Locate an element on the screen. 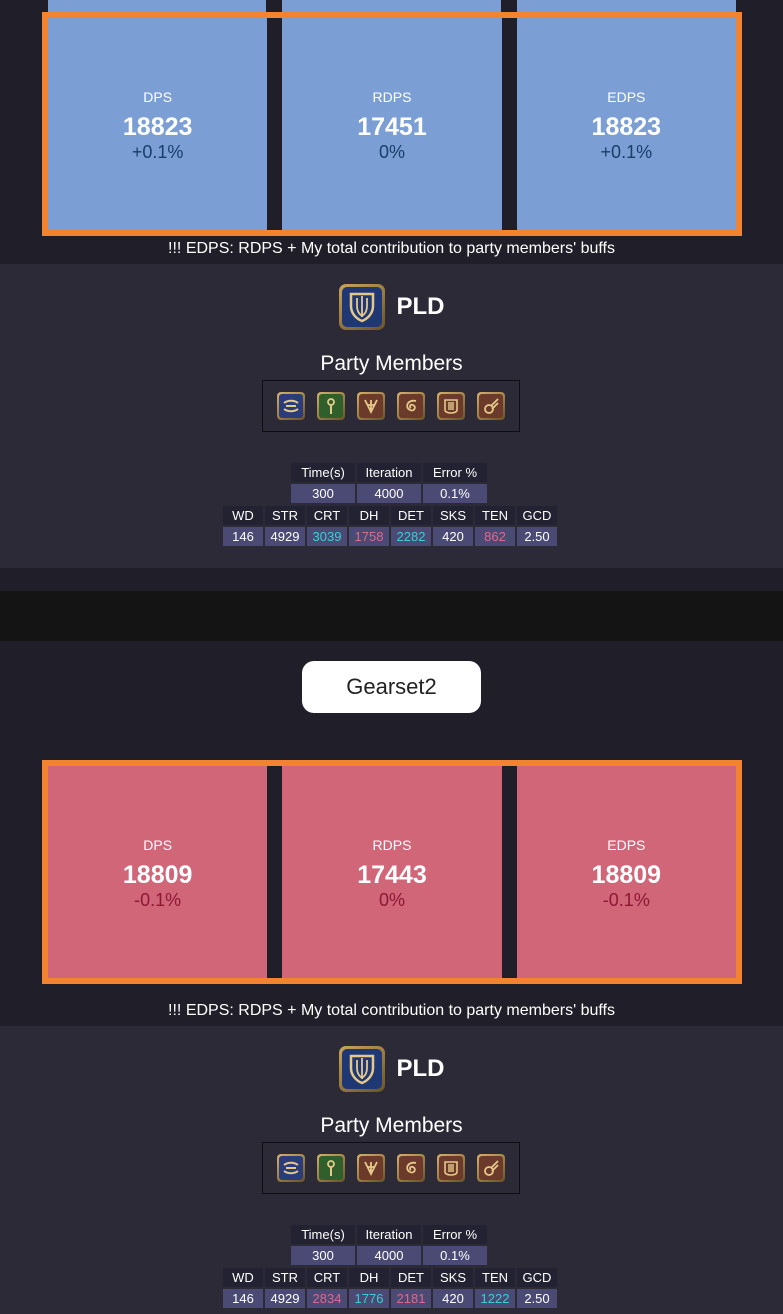  stat-cell: 862 is located at coordinates (495, 536).